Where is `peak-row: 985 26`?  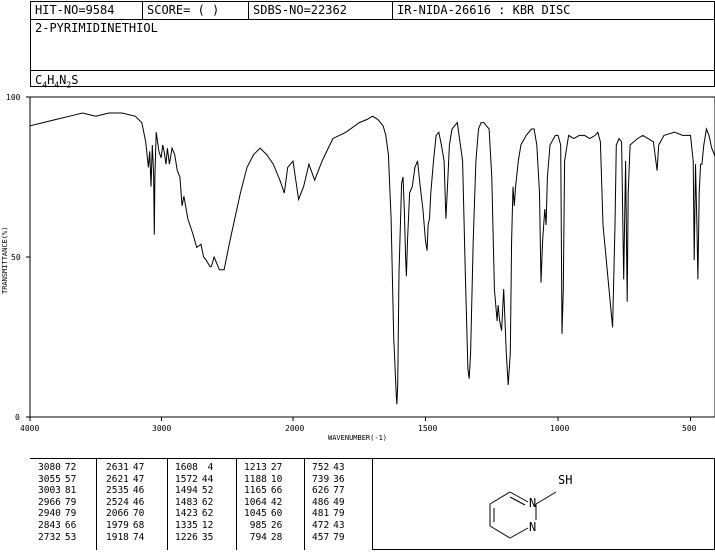 peak-row: 985 26 is located at coordinates (263, 526).